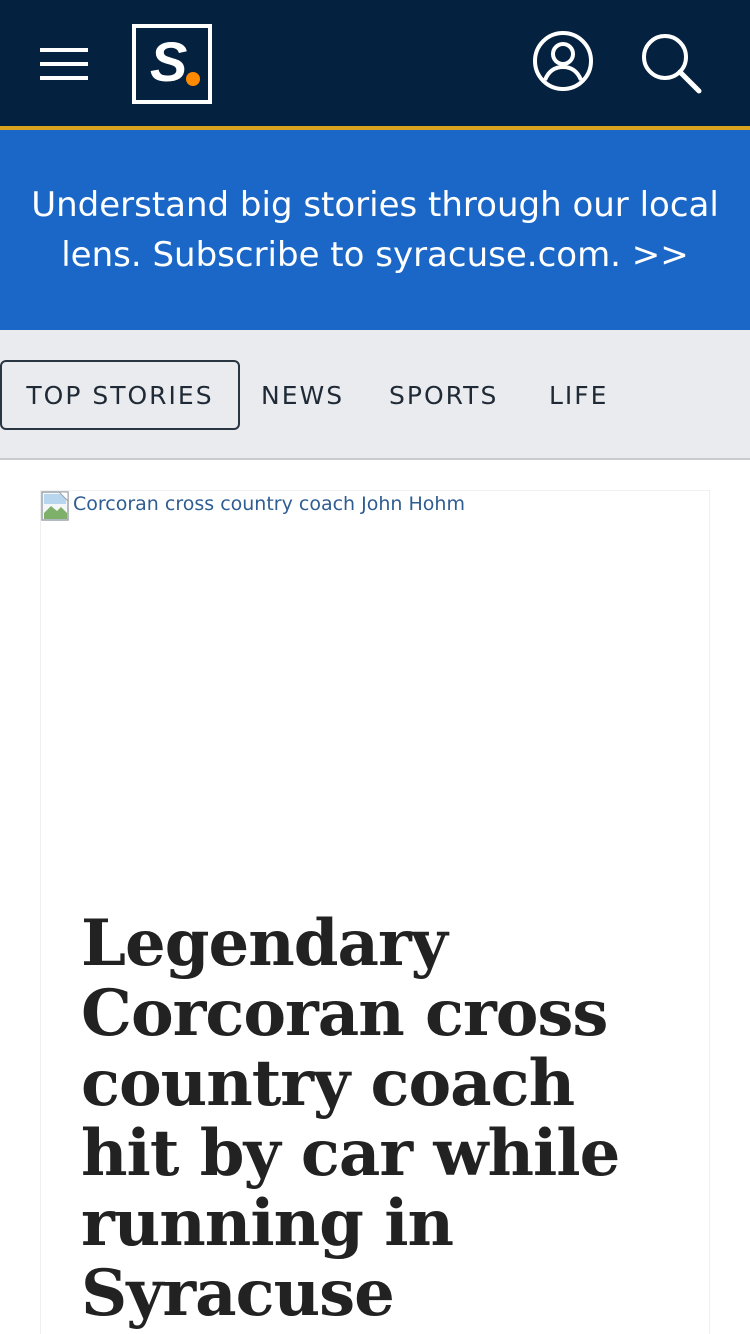 The height and width of the screenshot is (1334, 750). What do you see at coordinates (269, 504) in the screenshot?
I see `image-alt-text: Corcoran cross country coach John Hohm` at bounding box center [269, 504].